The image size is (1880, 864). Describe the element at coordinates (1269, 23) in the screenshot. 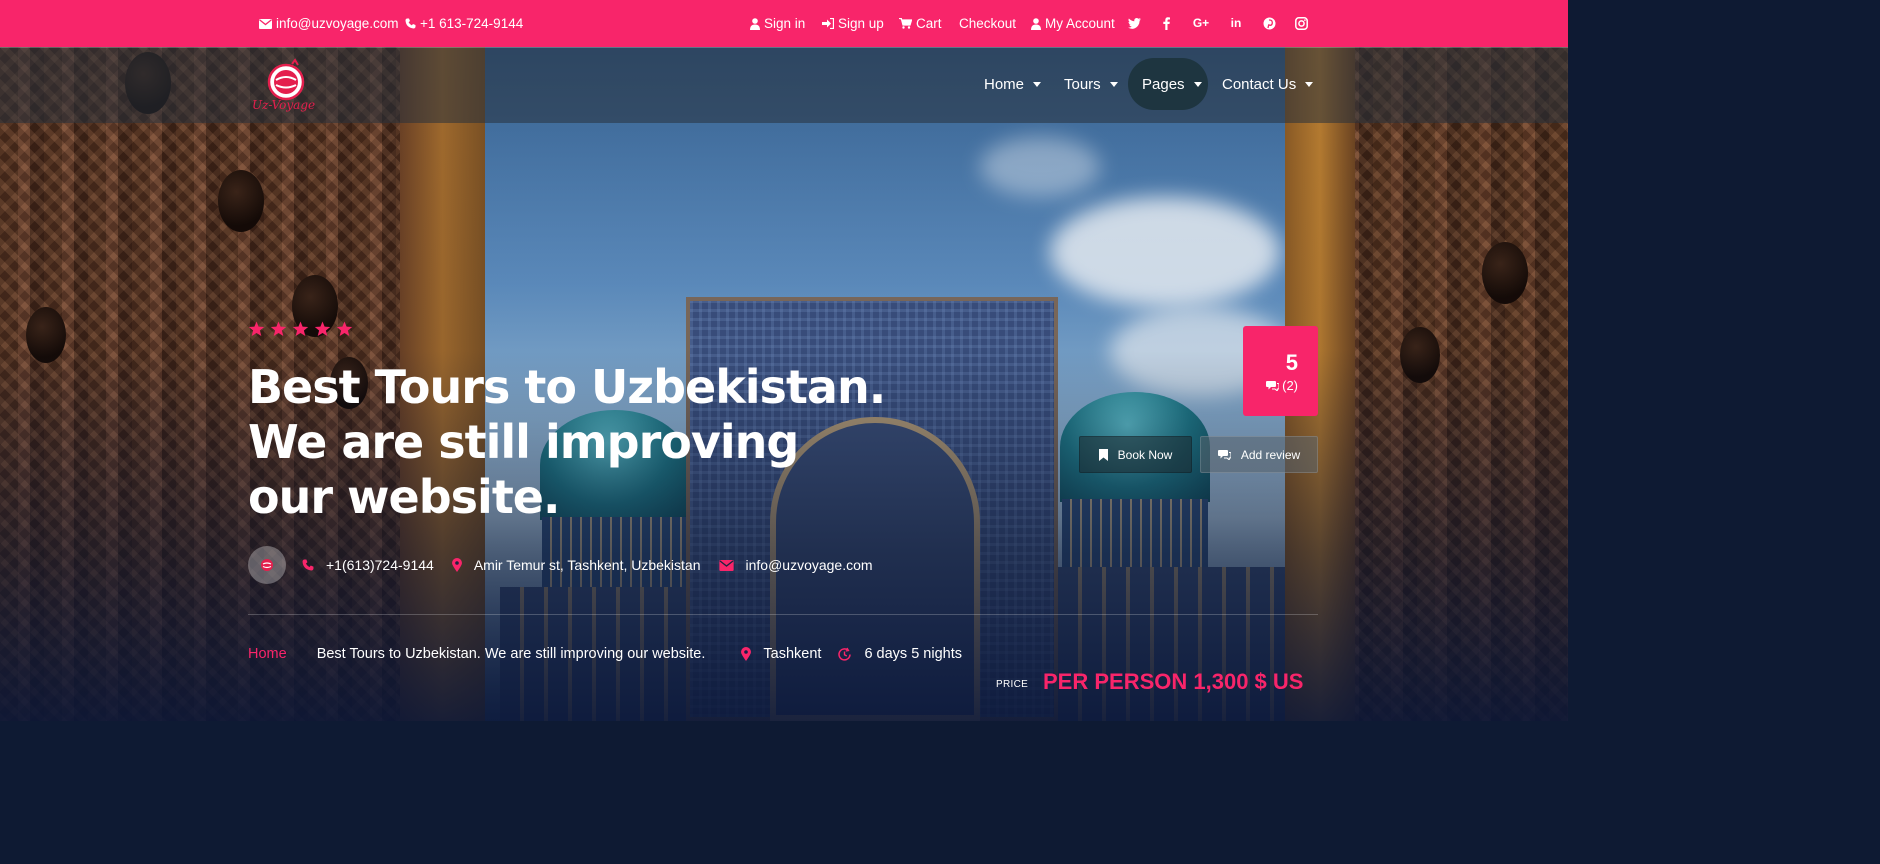

I see `pinterest-icon` at that location.